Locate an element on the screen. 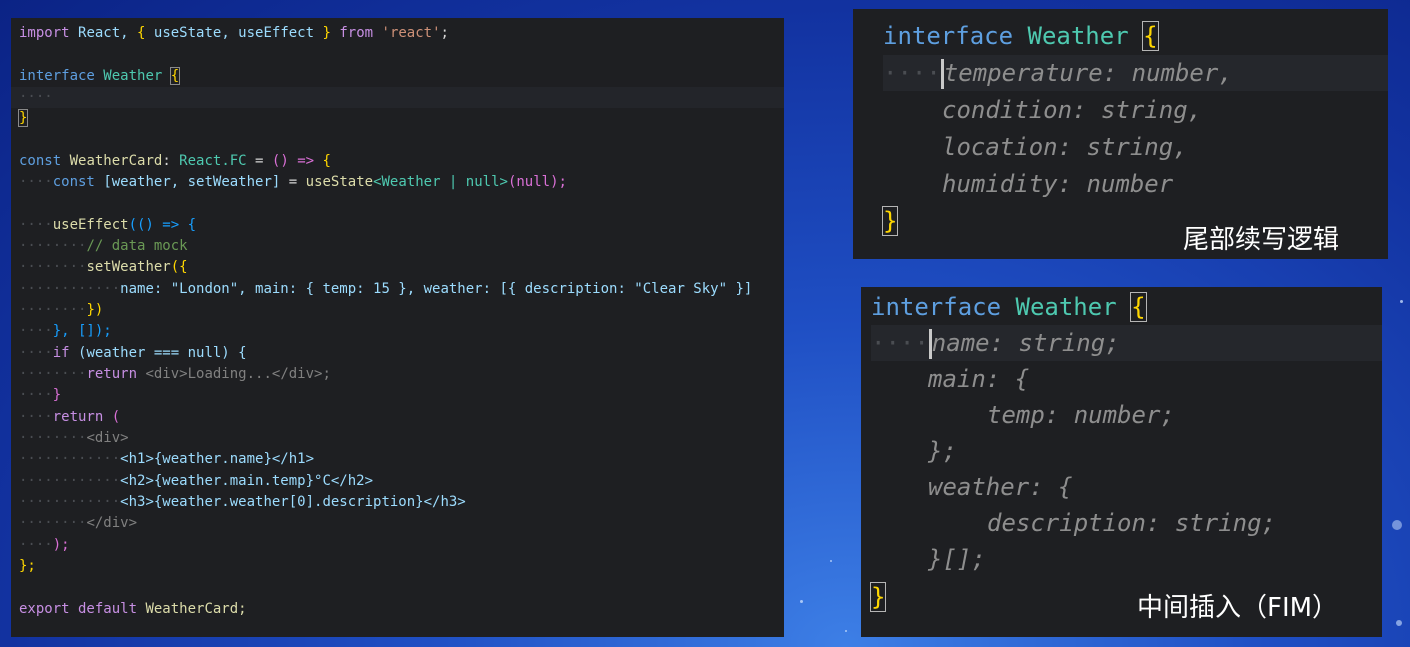 The image size is (1410, 647). code-line-current: ···· is located at coordinates (397, 97).